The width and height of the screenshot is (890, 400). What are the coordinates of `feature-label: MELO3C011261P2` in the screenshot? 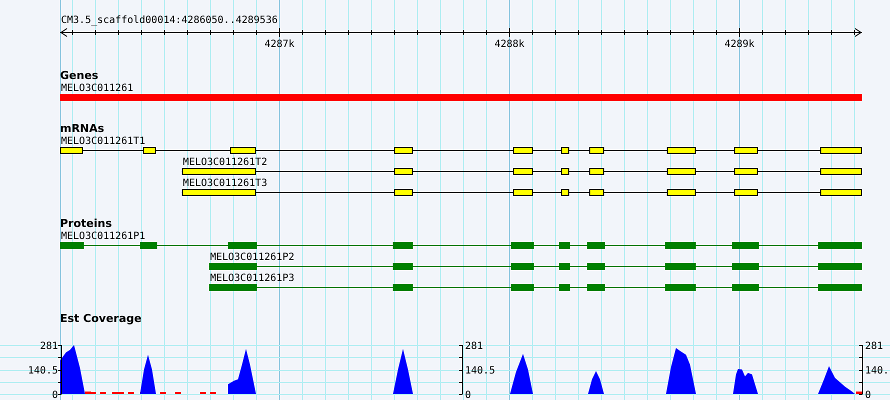 It's located at (252, 257).